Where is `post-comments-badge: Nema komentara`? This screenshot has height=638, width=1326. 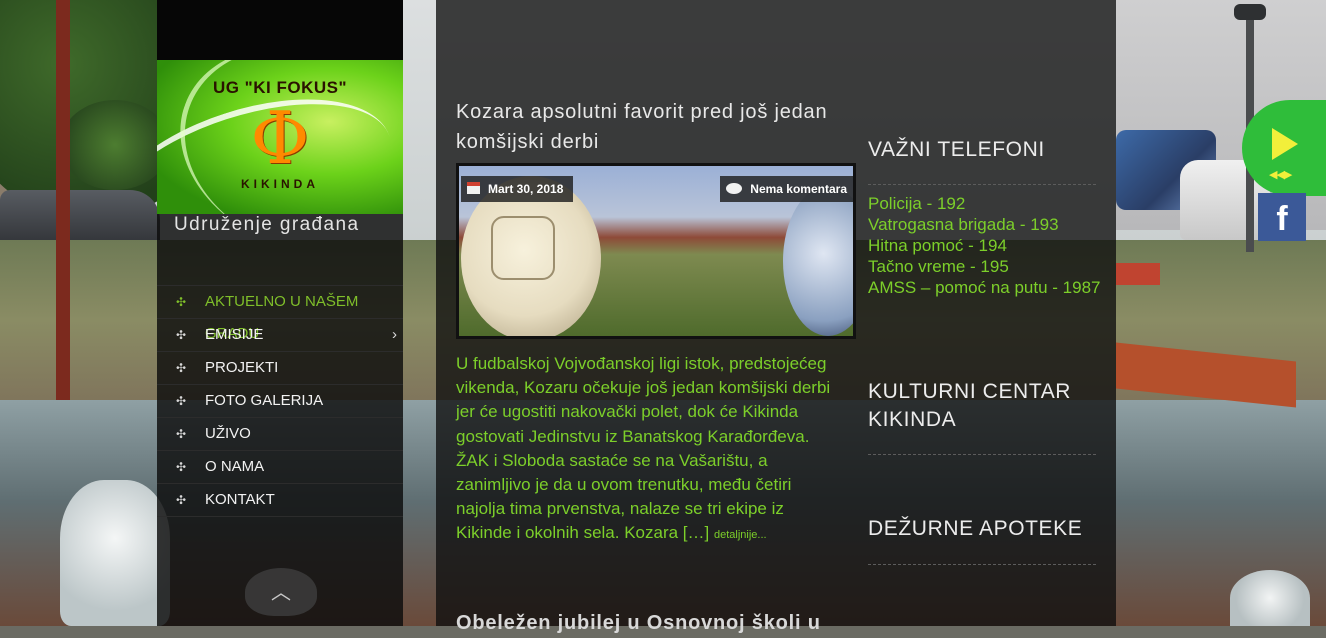
post-comments-badge: Nema komentara is located at coordinates (786, 189).